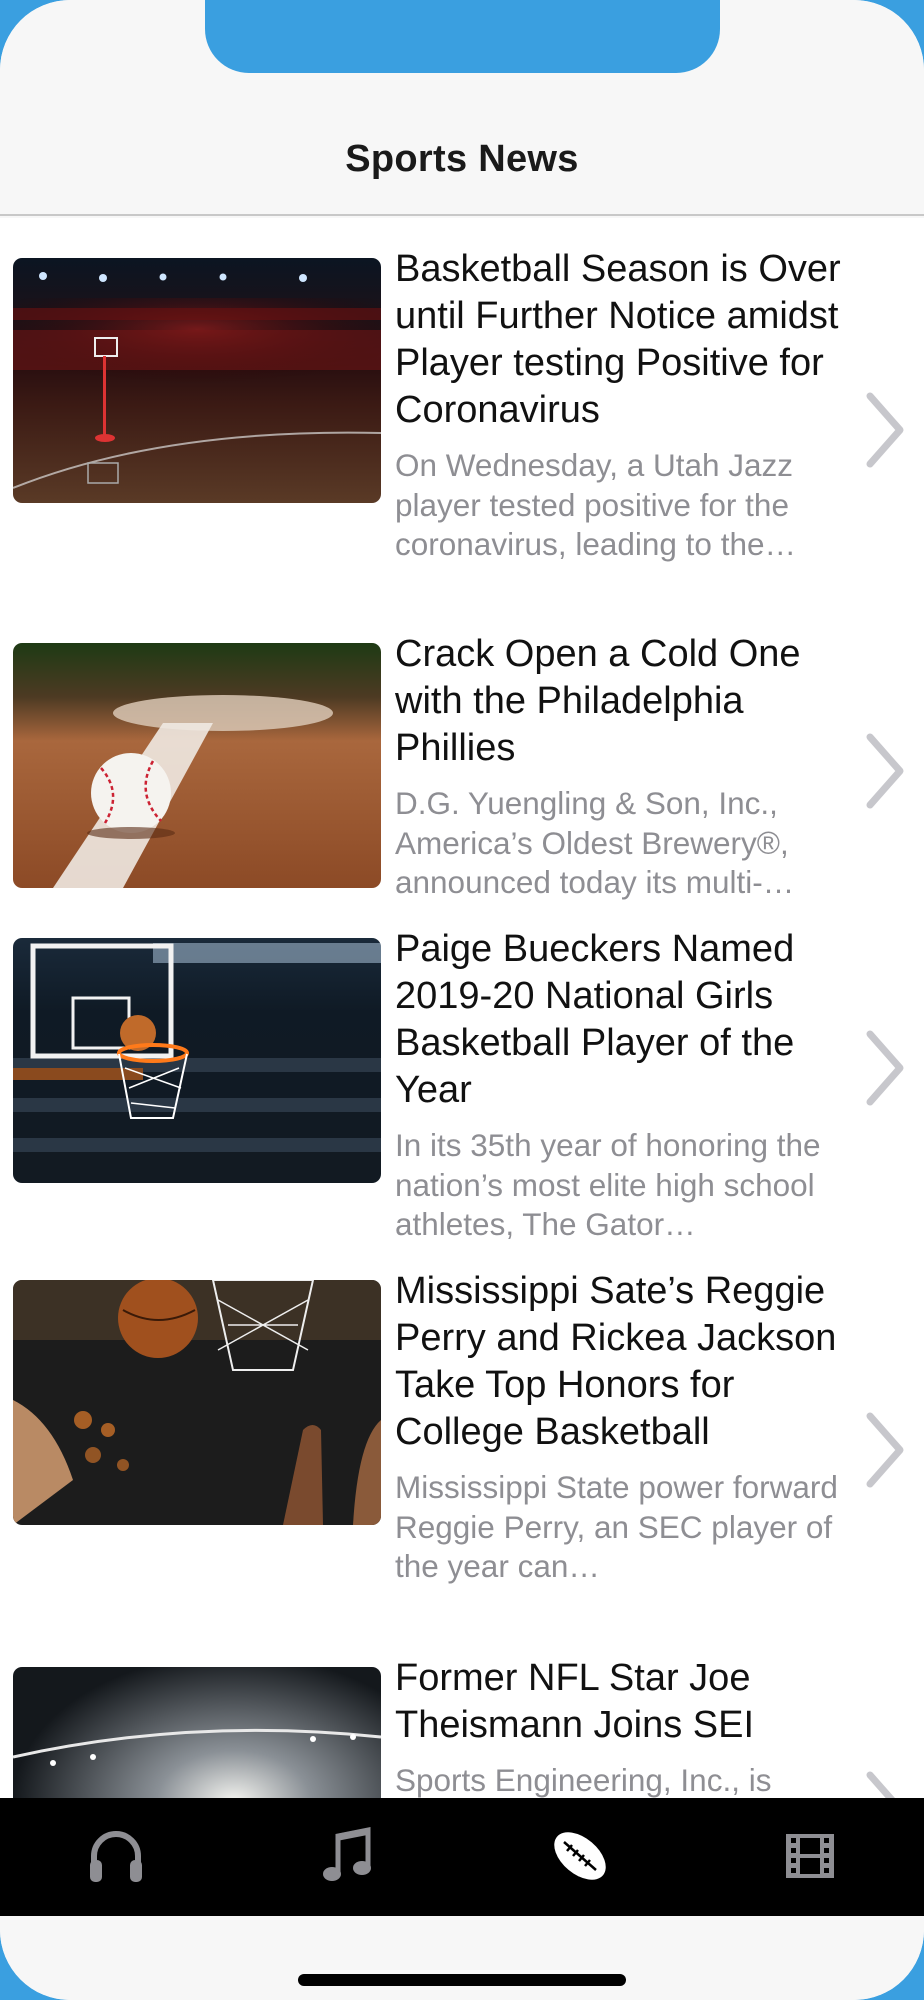 This screenshot has width=924, height=2000. What do you see at coordinates (575, 1701) in the screenshot?
I see `article-headline: Former NFL Star Joe Theismann Joins SEI` at bounding box center [575, 1701].